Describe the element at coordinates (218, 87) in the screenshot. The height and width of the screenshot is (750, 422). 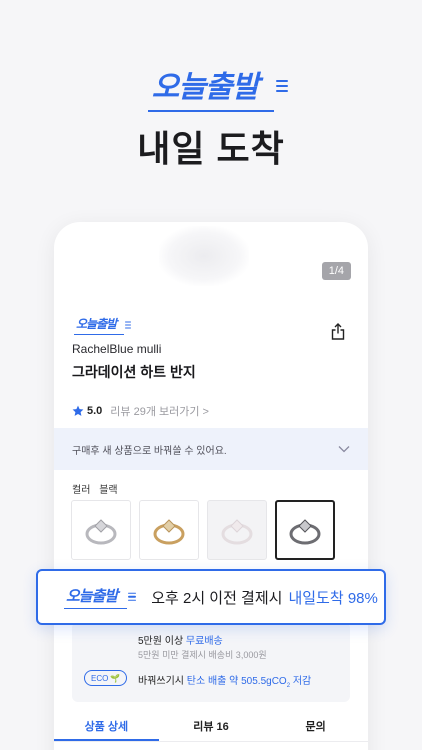
I see `today-ship-logo-text: 오늘출발` at that location.